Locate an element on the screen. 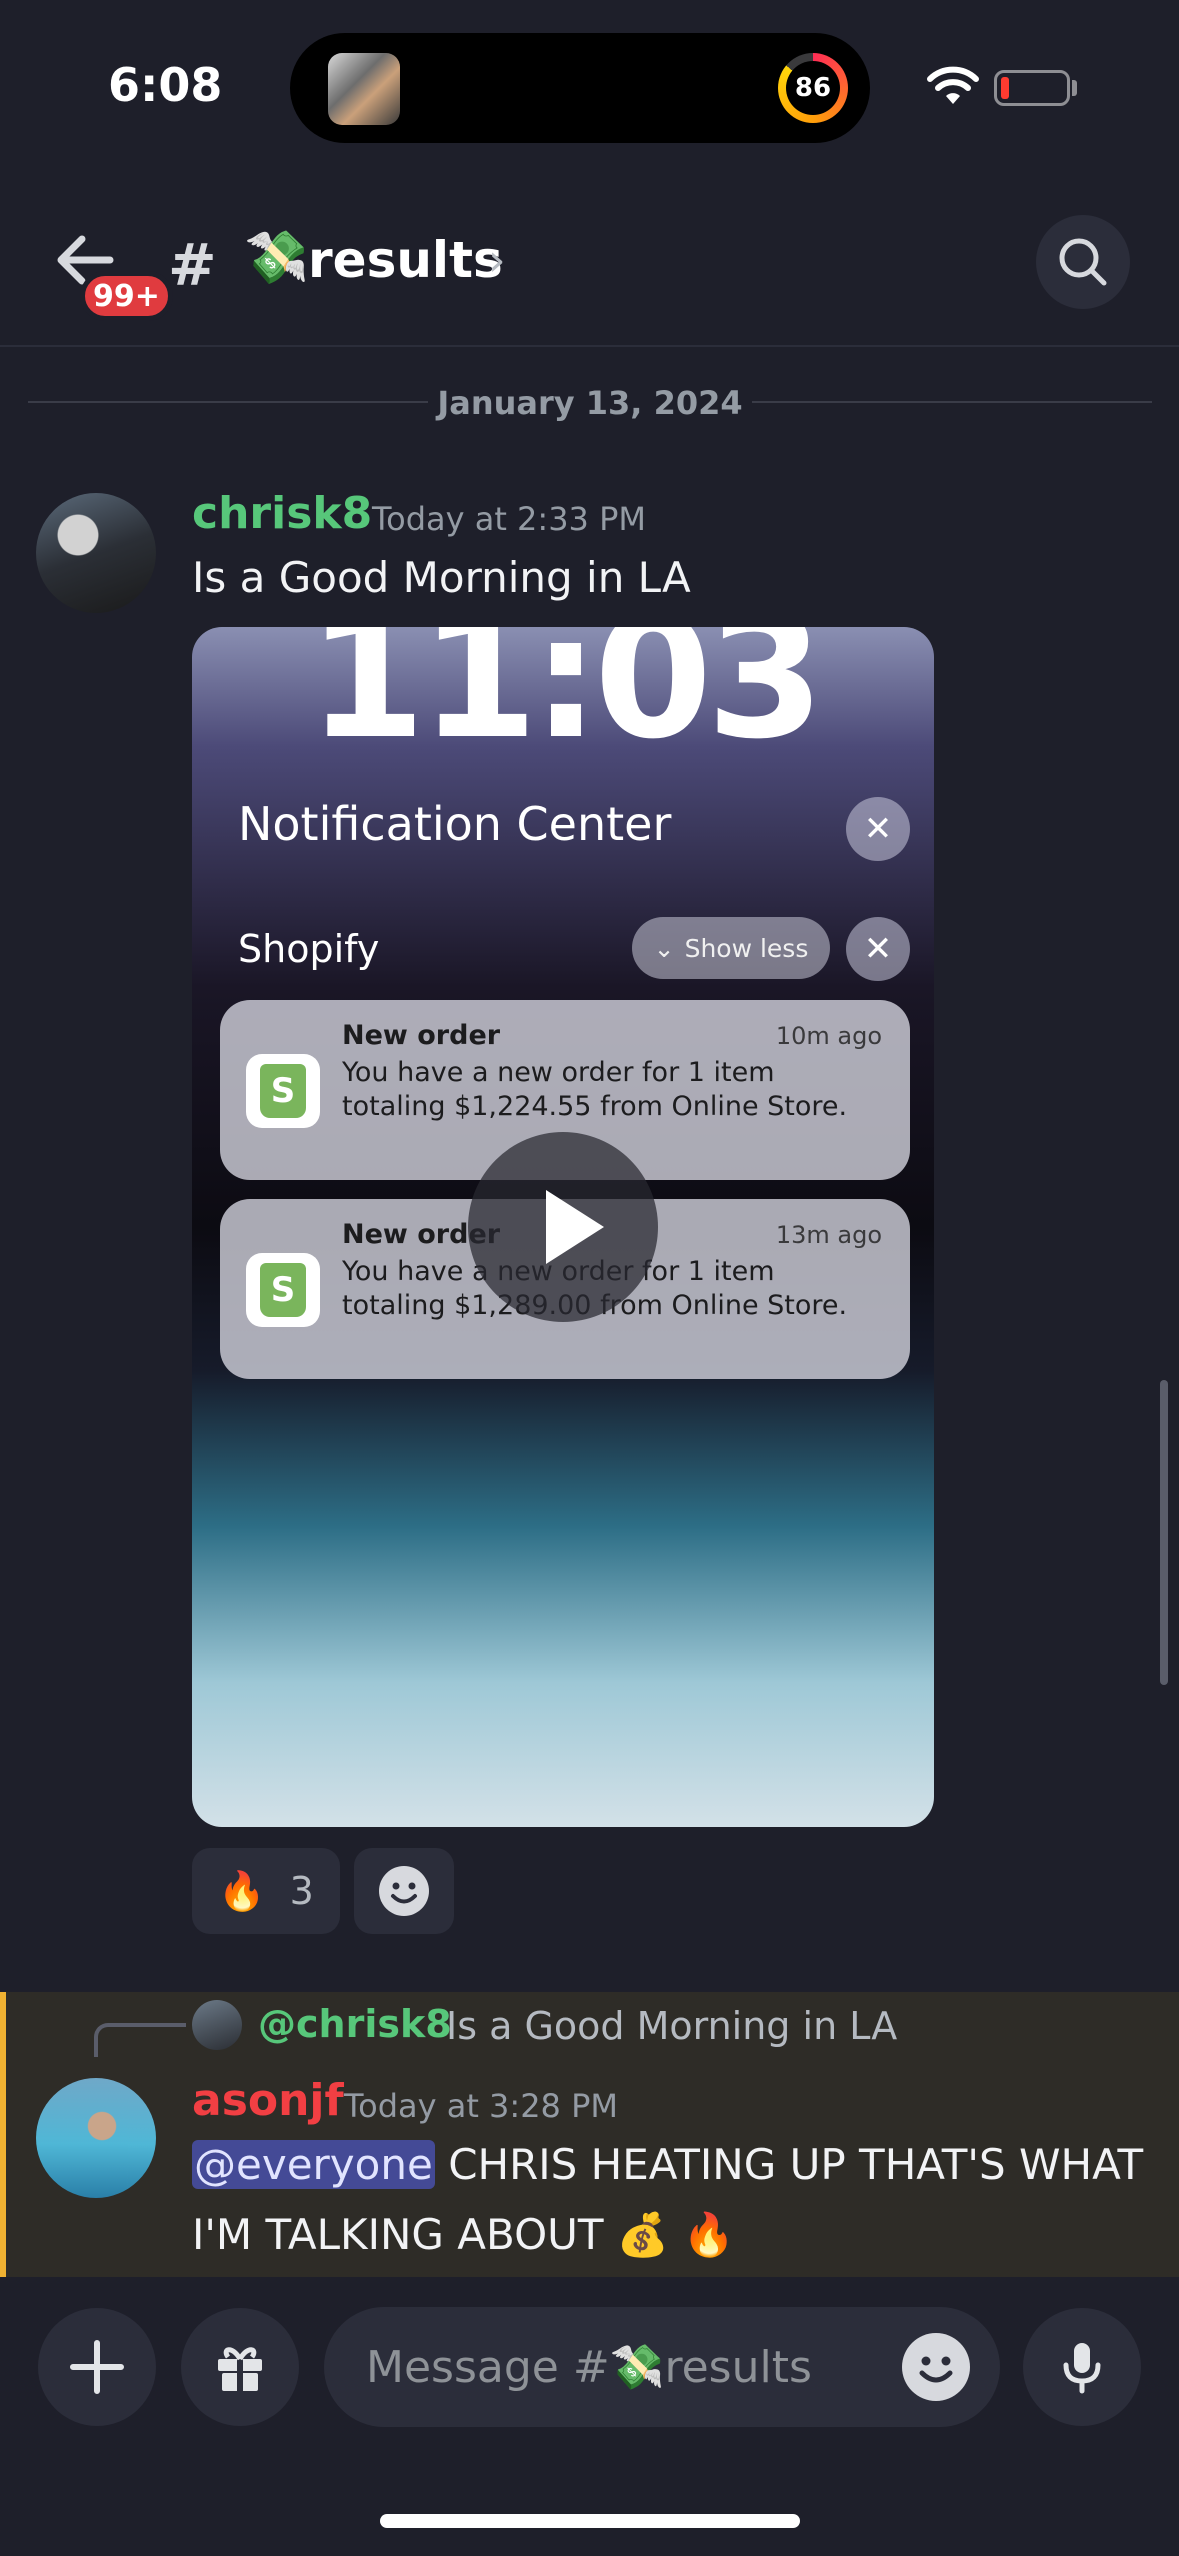 This screenshot has width=1179, height=2556. chevron-down-icon: ⌄ is located at coordinates (664, 948).